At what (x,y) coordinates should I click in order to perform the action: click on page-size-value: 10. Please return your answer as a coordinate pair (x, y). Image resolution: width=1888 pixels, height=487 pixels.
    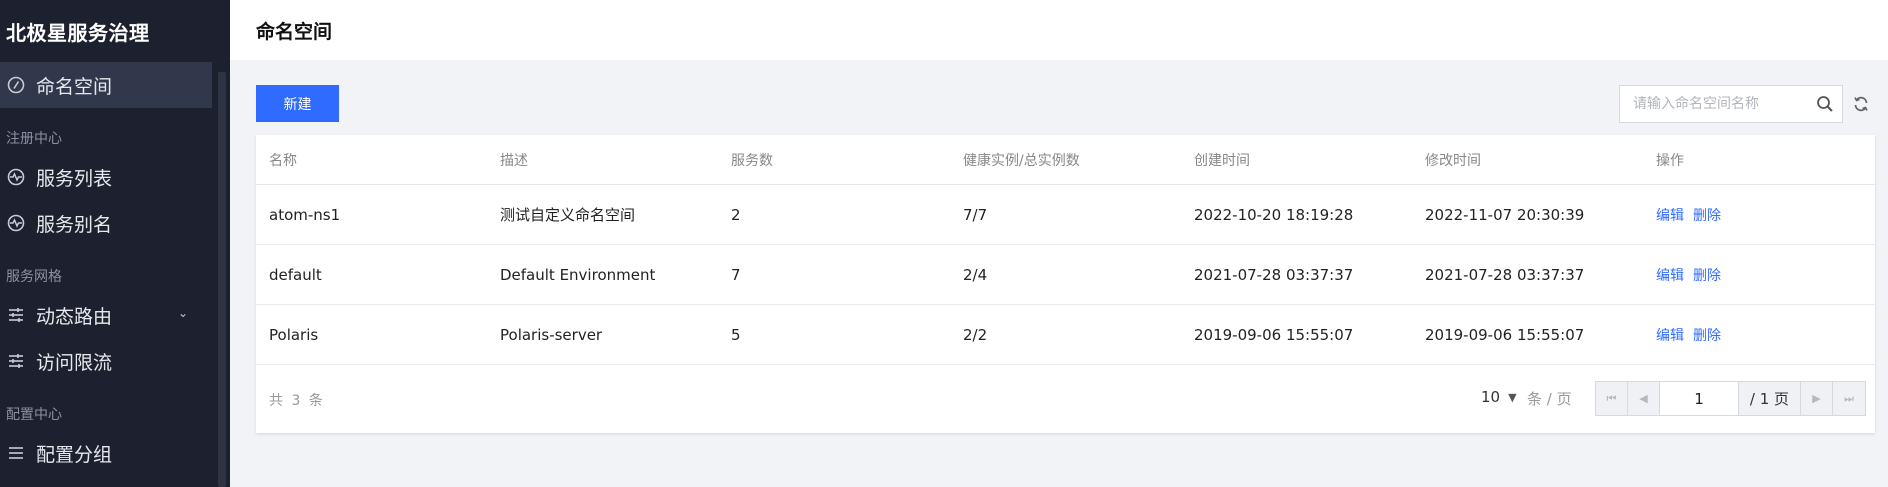
    Looking at the image, I should click on (1491, 397).